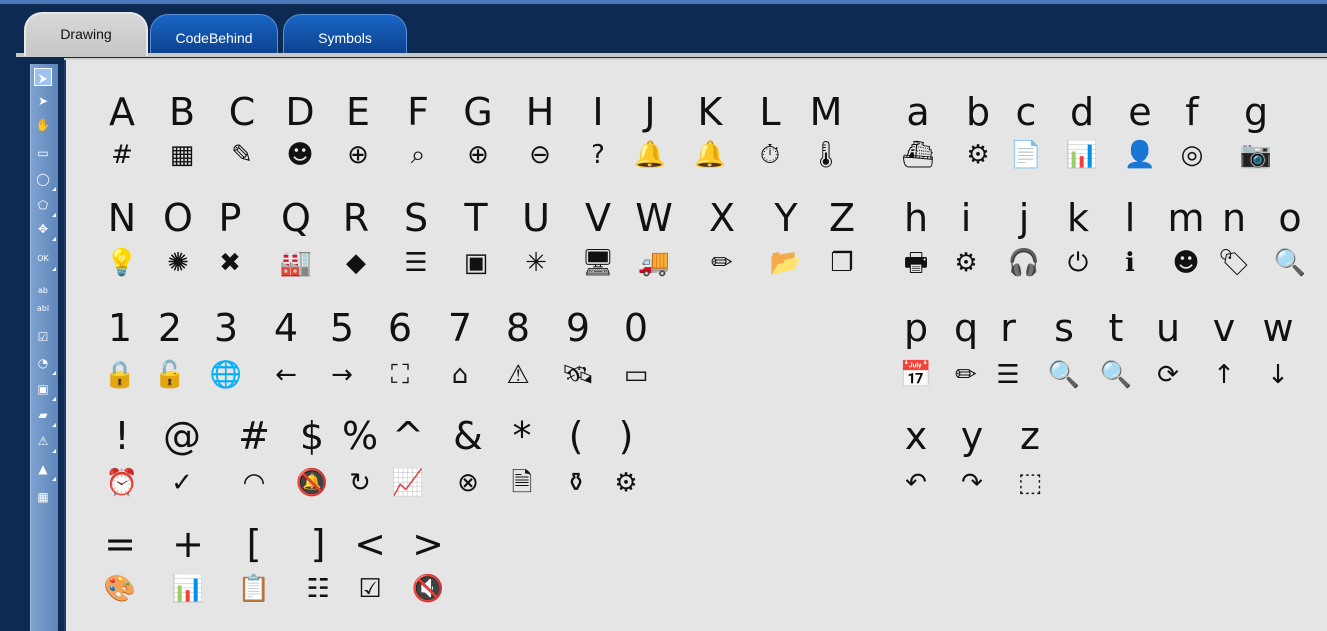 Image resolution: width=1327 pixels, height=631 pixels. Describe the element at coordinates (598, 112) in the screenshot. I see `char-label: I` at that location.